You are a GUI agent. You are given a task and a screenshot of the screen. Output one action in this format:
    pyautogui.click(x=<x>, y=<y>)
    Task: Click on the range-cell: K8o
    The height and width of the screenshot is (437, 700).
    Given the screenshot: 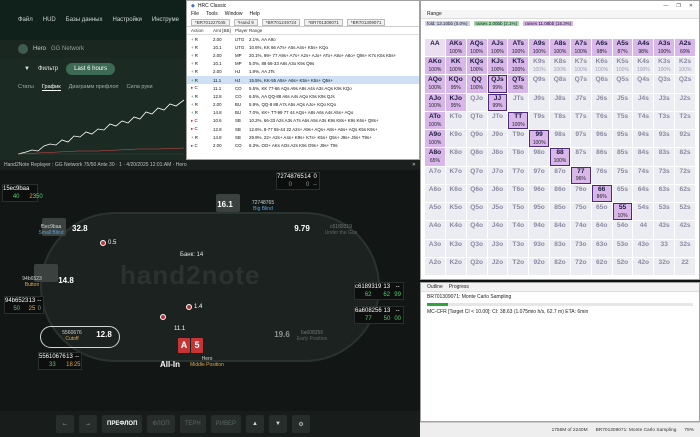 What is the action you would take?
    pyautogui.click(x=455, y=157)
    